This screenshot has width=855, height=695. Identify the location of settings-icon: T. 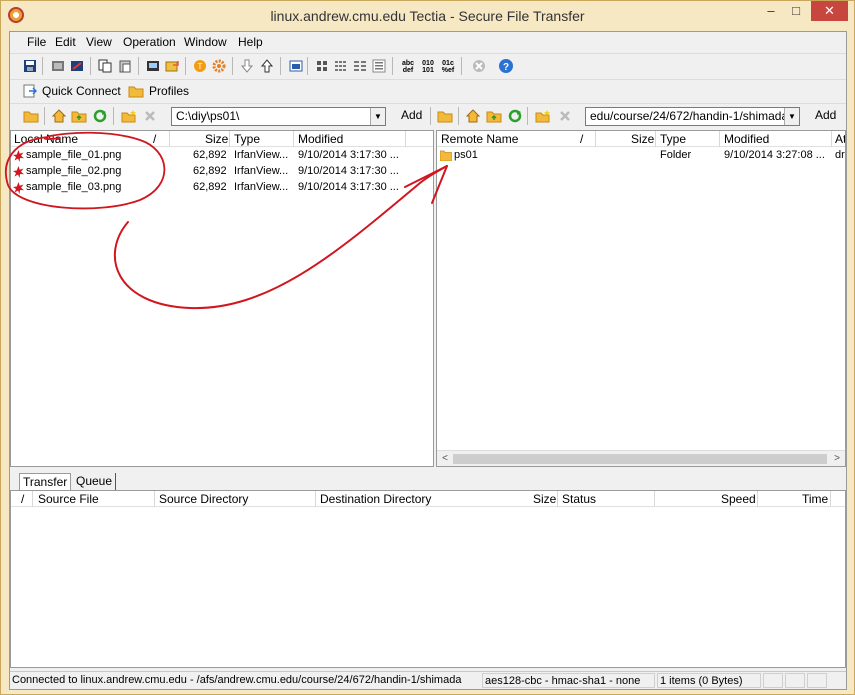
(200, 66).